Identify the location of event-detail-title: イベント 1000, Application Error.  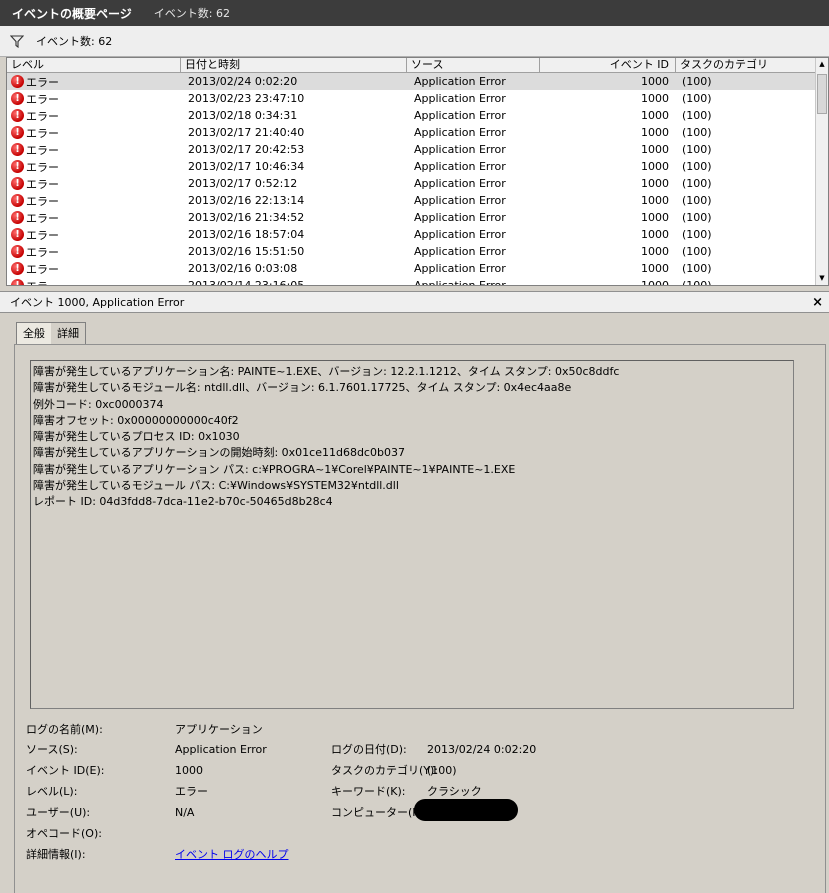
(97, 302).